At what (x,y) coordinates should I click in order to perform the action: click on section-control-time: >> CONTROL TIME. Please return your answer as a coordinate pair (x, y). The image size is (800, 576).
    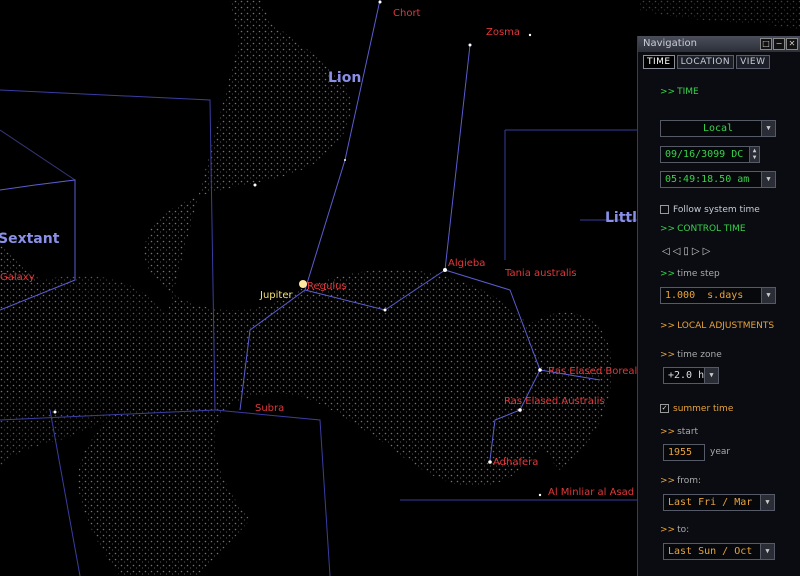
    Looking at the image, I should click on (703, 229).